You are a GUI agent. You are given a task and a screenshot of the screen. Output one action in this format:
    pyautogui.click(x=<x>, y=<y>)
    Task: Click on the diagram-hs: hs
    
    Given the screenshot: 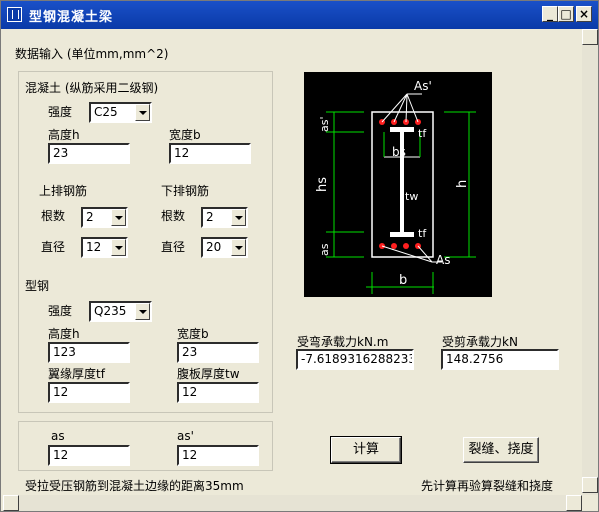 What is the action you would take?
    pyautogui.click(x=322, y=184)
    